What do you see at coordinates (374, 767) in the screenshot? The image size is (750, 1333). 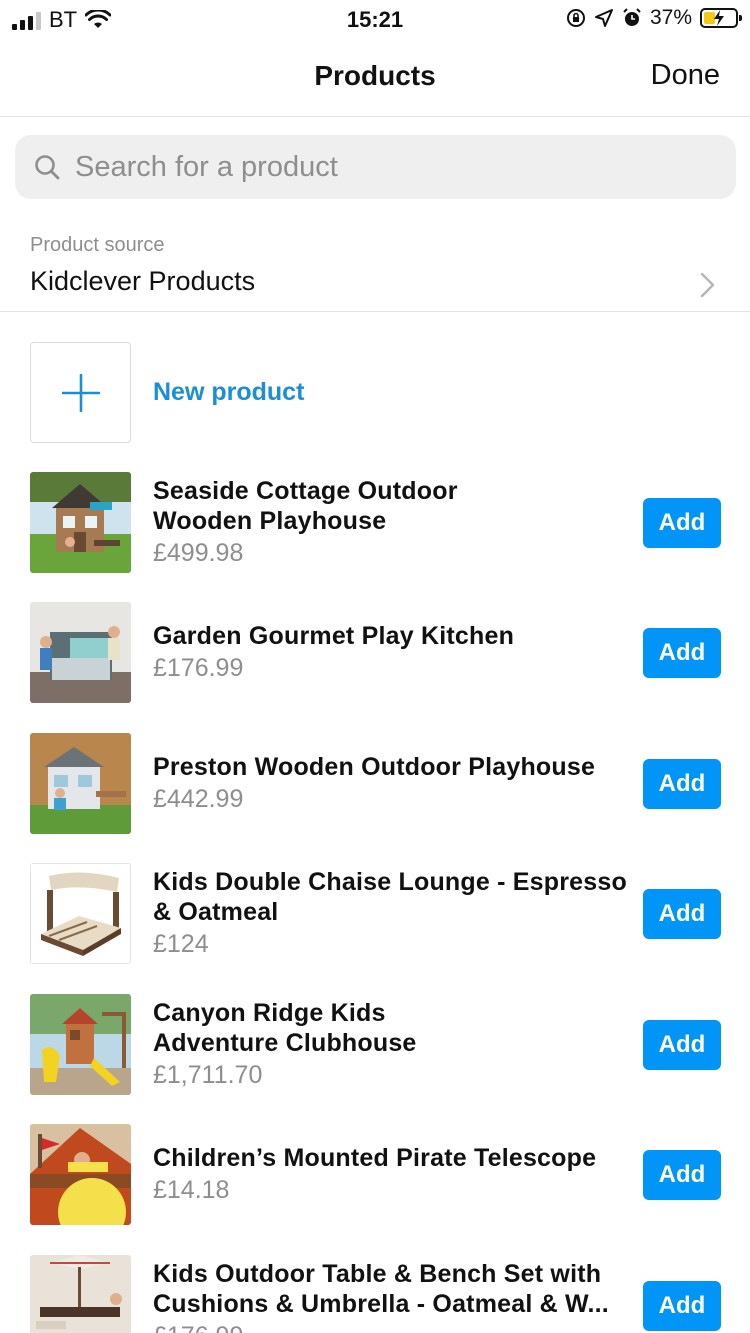 I see `product-name: Preston Wooden Outdoor Playhouse` at bounding box center [374, 767].